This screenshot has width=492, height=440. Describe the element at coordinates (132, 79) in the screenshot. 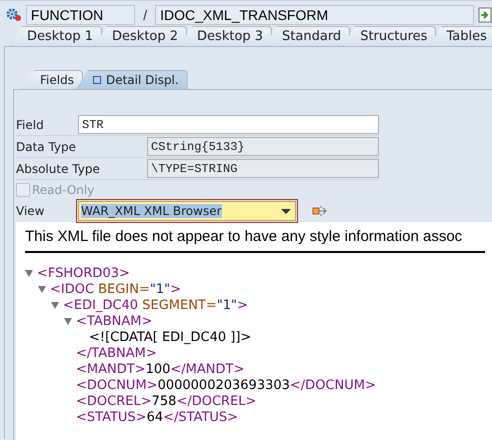

I see `tab: Detail Displ.` at that location.